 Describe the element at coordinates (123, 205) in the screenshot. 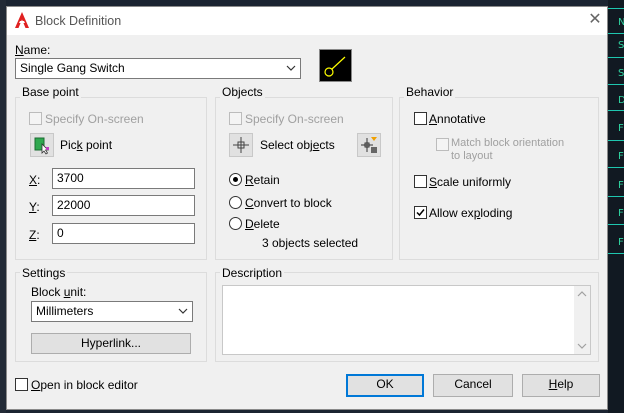

I see `y-input: 22000` at that location.